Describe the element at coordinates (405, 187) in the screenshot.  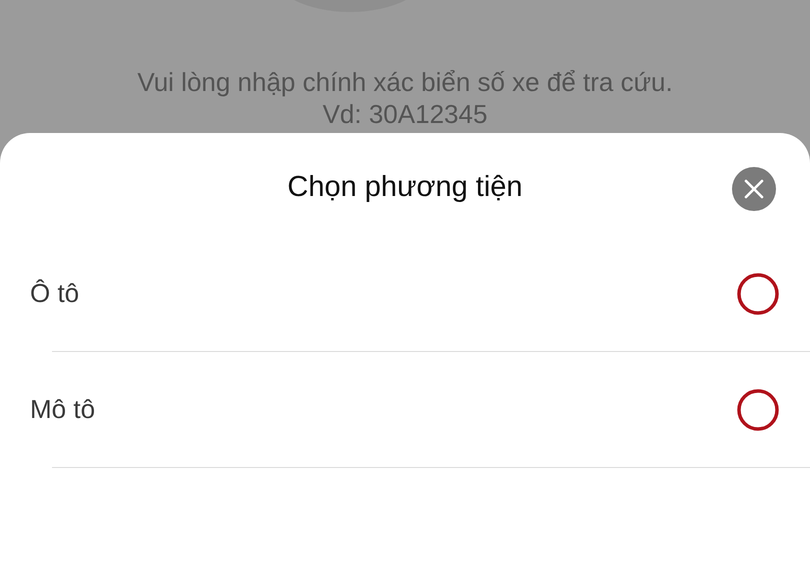
I see `sheet-title: Chọn phương tiện` at that location.